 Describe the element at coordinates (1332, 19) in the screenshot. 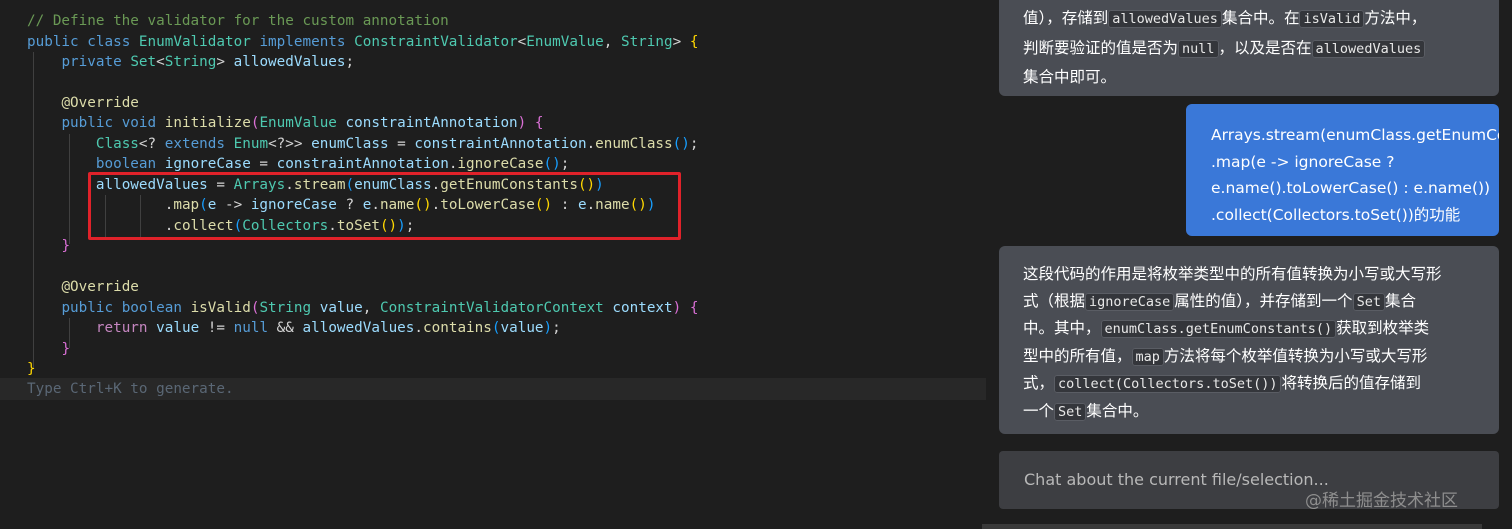

I see `inline-code: isValid` at that location.